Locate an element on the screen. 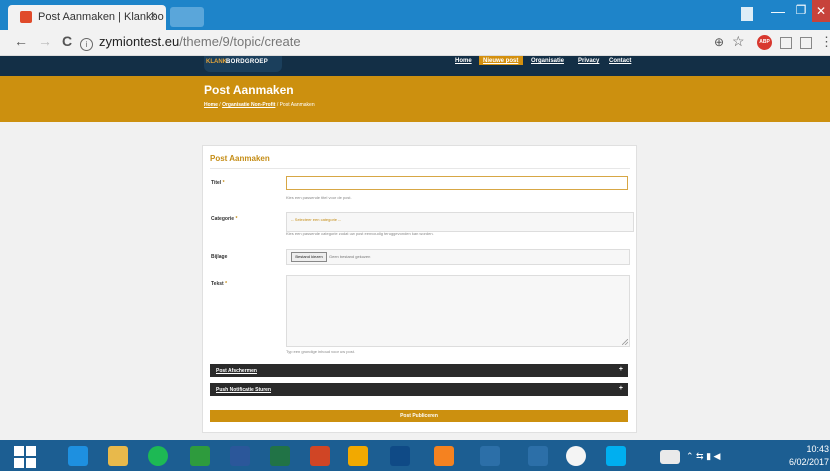 The width and height of the screenshot is (830, 471). section-title: Push Notificatie Sturen is located at coordinates (244, 390).